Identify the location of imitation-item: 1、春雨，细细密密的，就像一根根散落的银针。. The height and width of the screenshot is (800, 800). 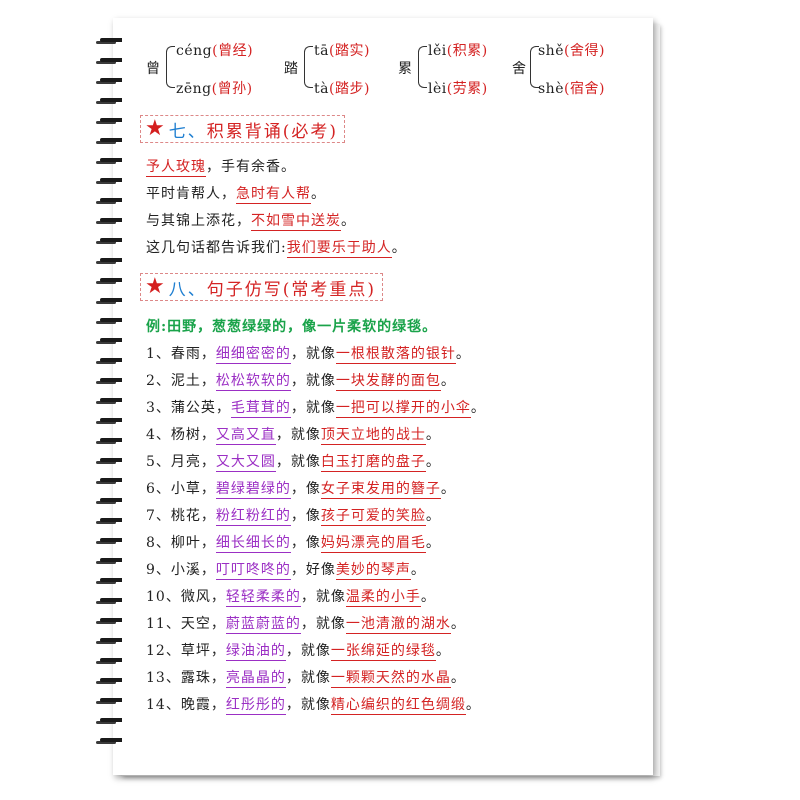
(308, 355).